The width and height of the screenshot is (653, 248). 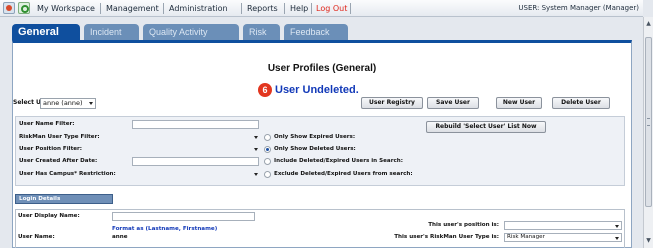 I want to click on user-type-filter-label: RiskMan User Type Filter:, so click(x=59, y=137).